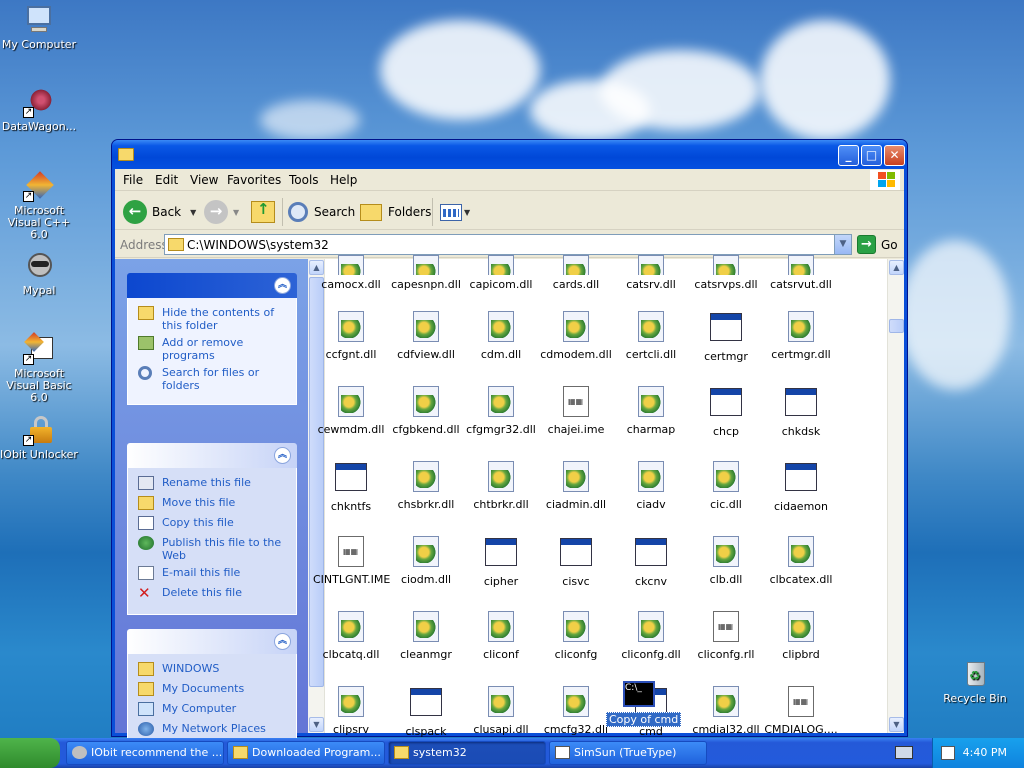  I want to click on file-item: capesnpn.dll, so click(426, 273).